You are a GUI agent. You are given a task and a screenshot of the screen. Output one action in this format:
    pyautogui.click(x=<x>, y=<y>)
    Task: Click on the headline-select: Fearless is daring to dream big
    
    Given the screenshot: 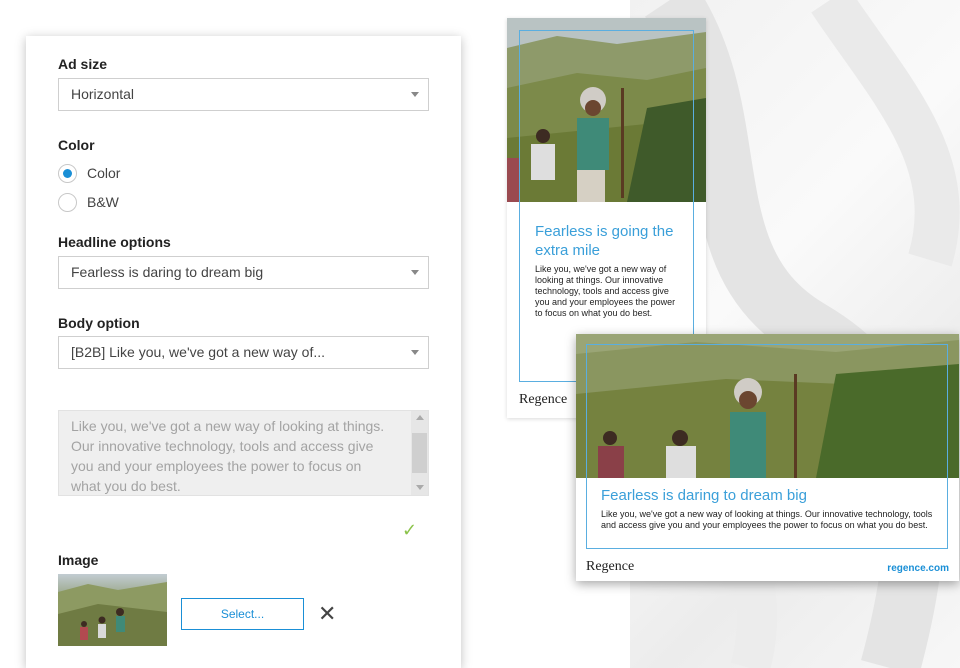 What is the action you would take?
    pyautogui.click(x=243, y=272)
    